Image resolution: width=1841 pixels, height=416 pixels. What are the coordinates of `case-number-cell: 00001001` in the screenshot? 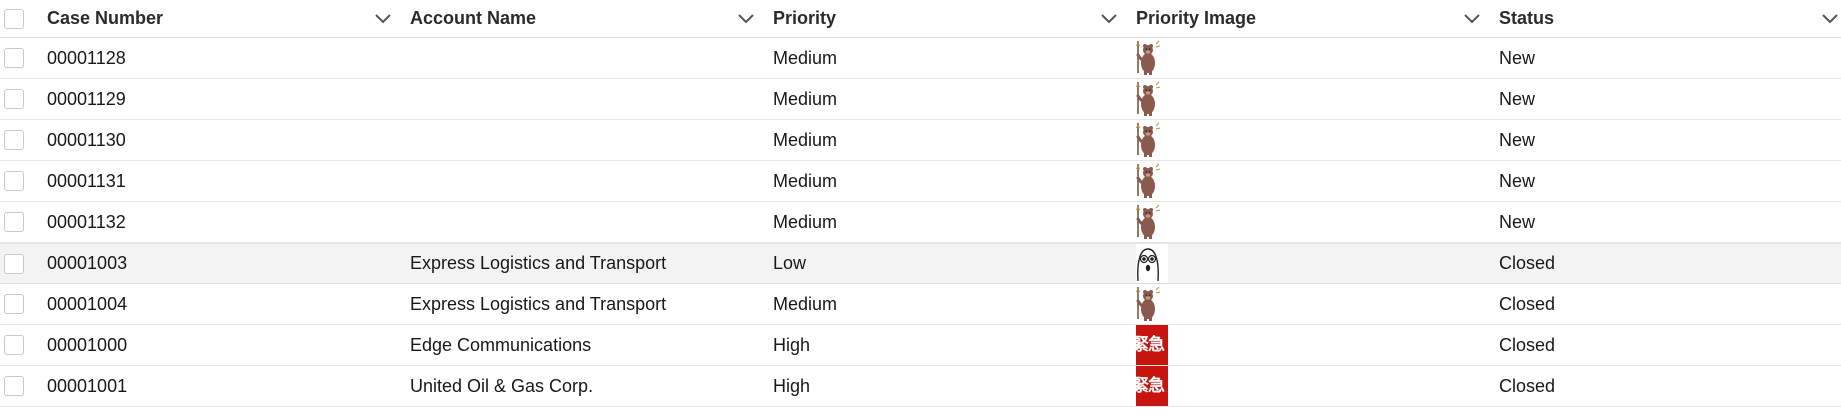 It's located at (228, 386).